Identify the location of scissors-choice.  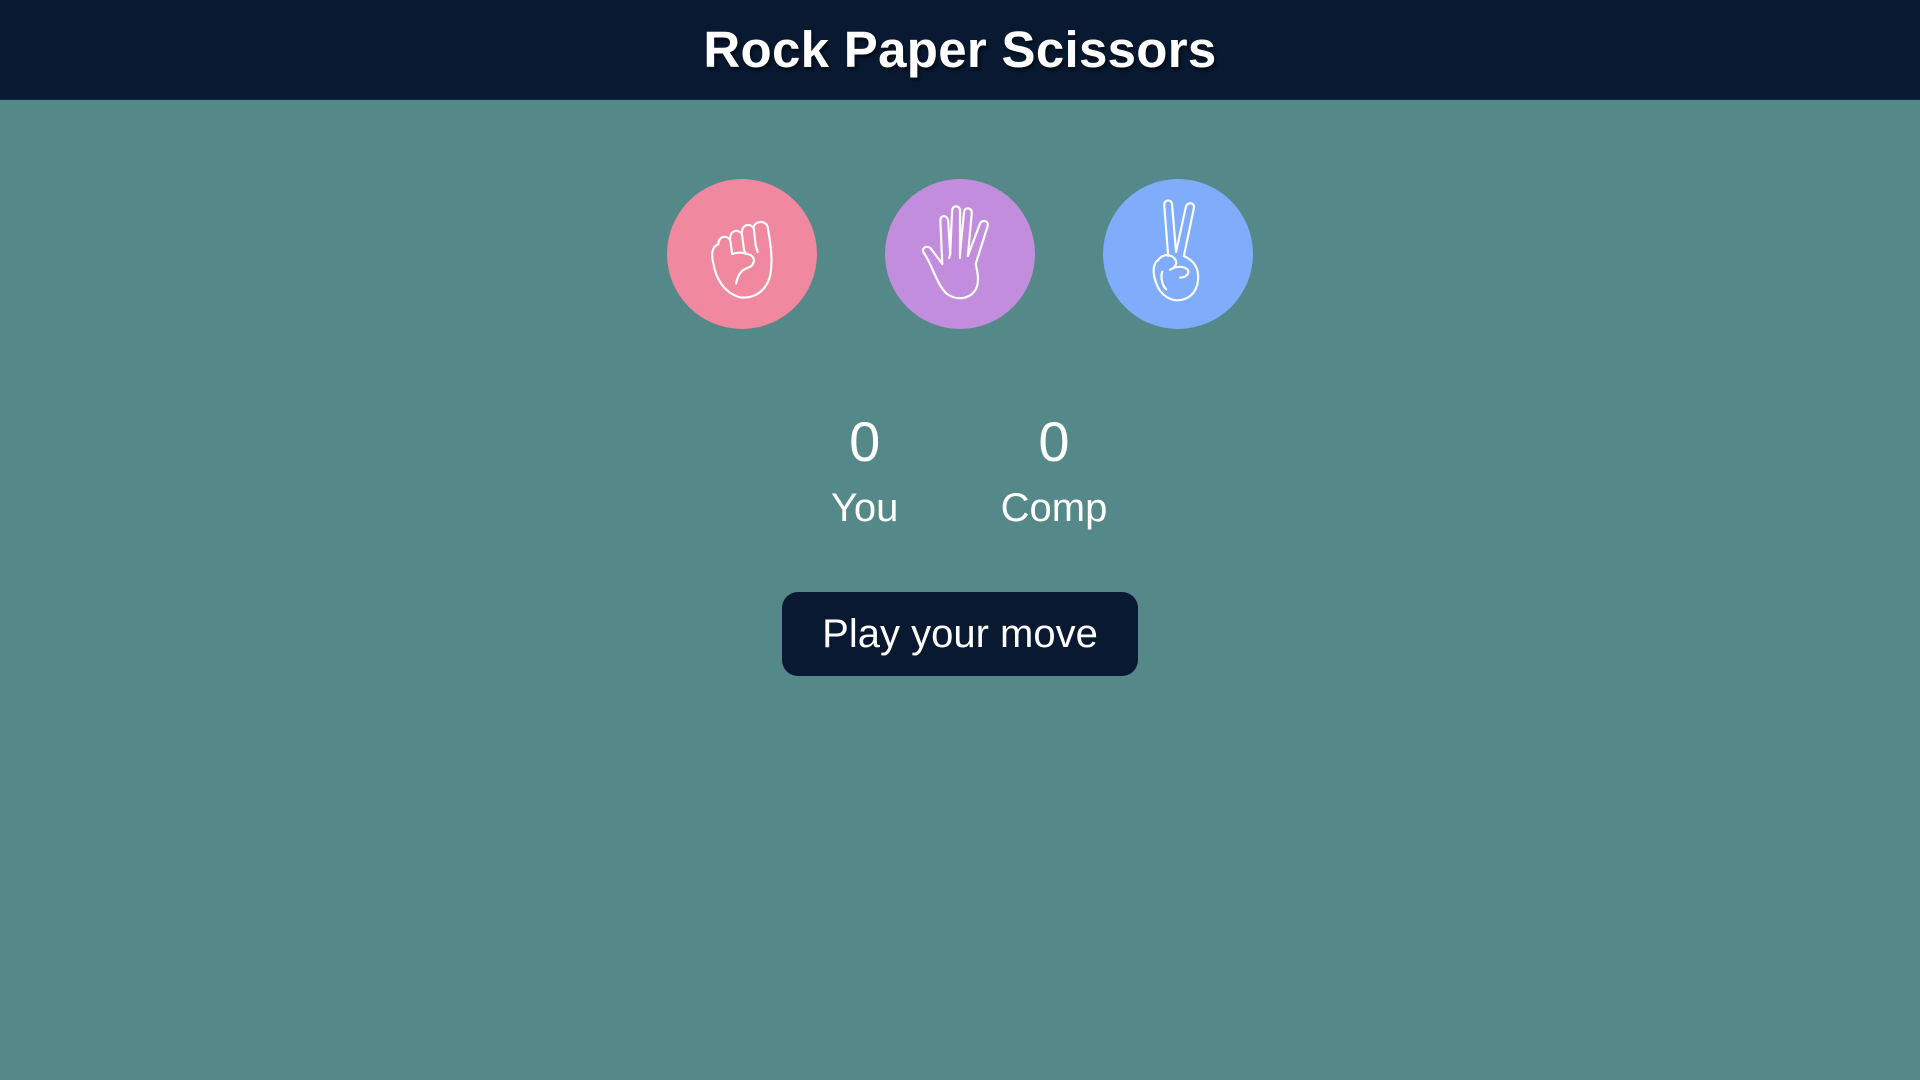
(1178, 254).